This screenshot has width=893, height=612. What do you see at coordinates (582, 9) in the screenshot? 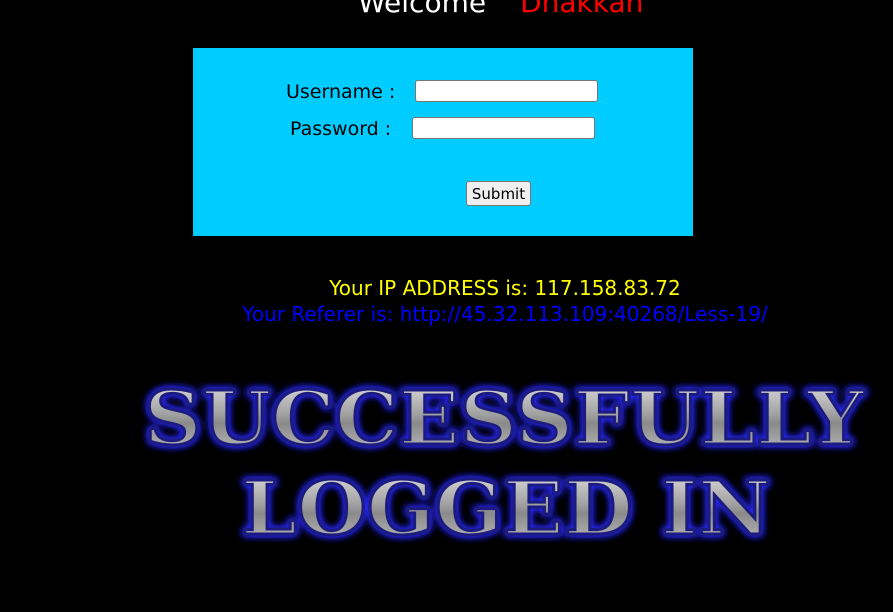
I see `user-name: Dhakkan` at bounding box center [582, 9].